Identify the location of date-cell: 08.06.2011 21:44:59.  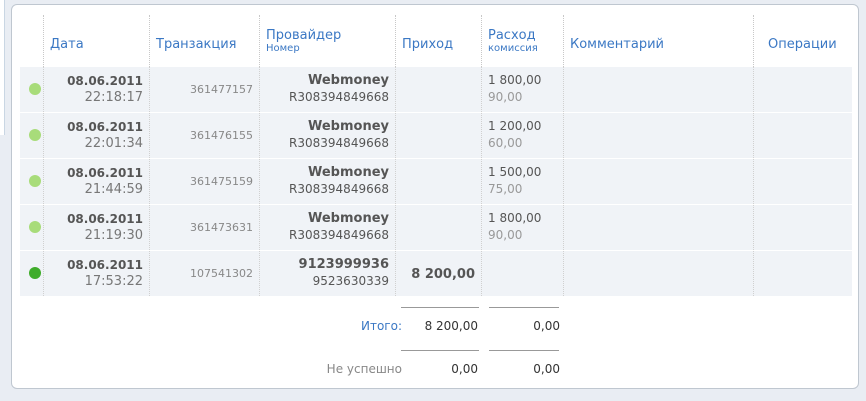
(97, 181).